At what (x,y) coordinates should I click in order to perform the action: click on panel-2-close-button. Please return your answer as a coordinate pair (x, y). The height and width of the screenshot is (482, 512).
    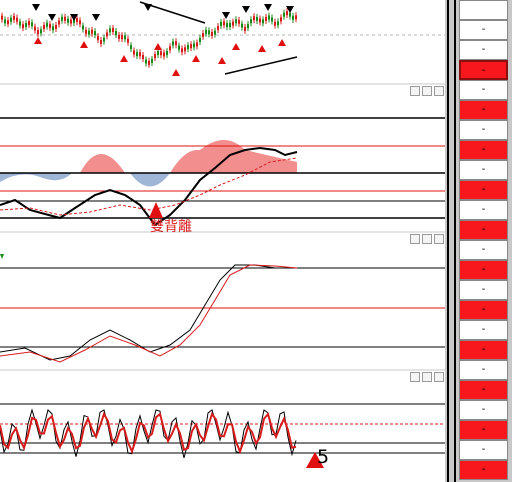
    Looking at the image, I should click on (439, 239).